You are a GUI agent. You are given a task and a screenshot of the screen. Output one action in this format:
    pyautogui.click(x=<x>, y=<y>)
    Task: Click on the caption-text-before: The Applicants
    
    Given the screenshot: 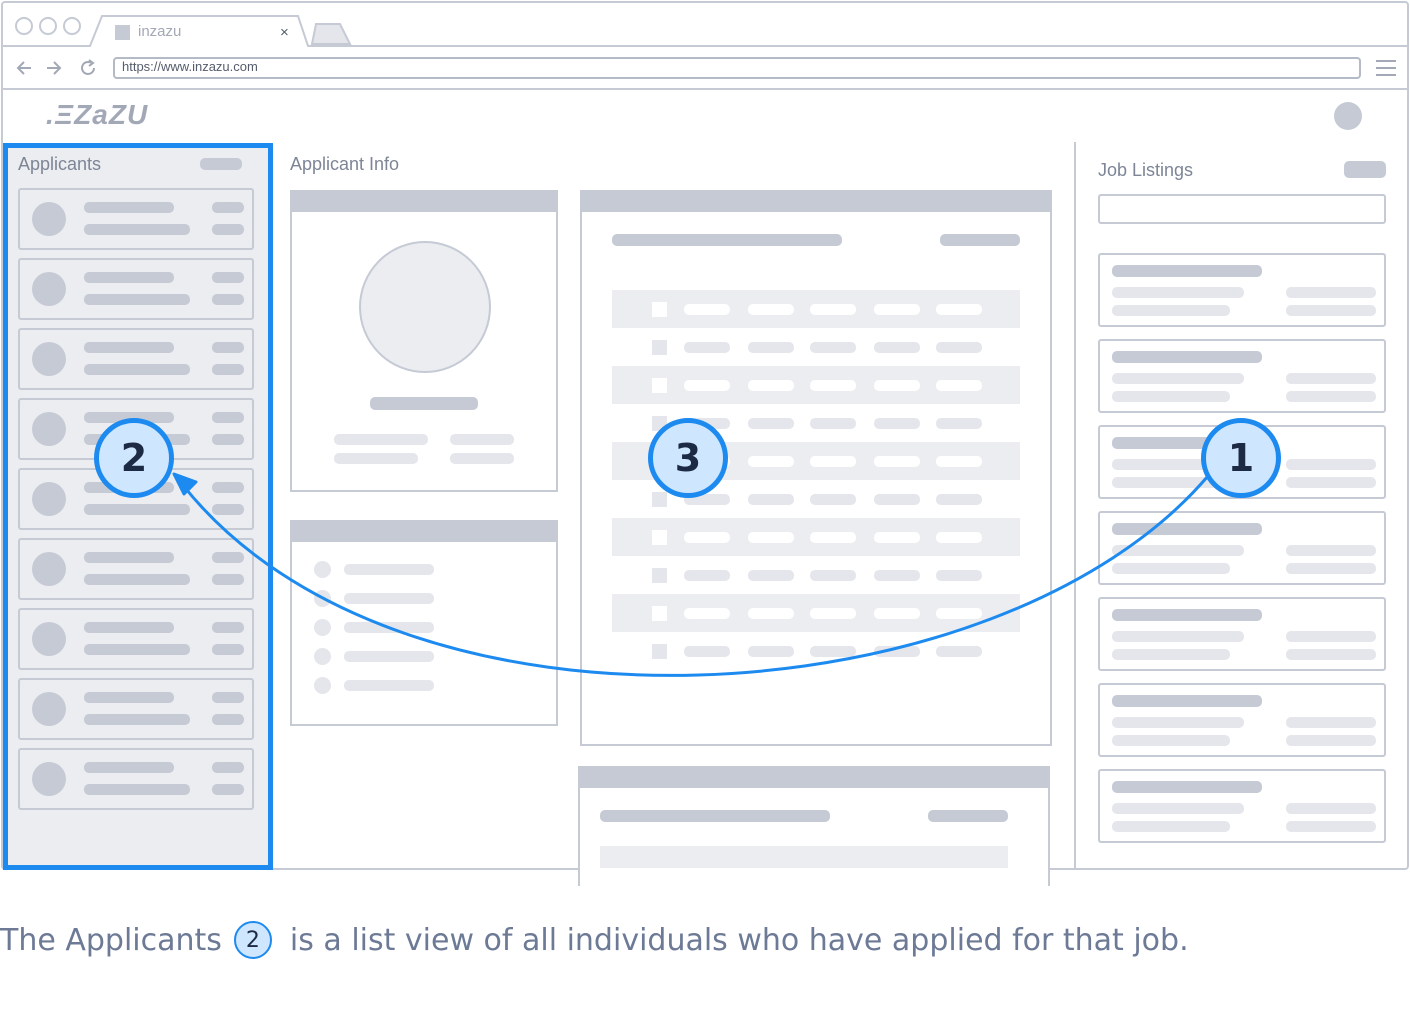 What is the action you would take?
    pyautogui.click(x=111, y=940)
    